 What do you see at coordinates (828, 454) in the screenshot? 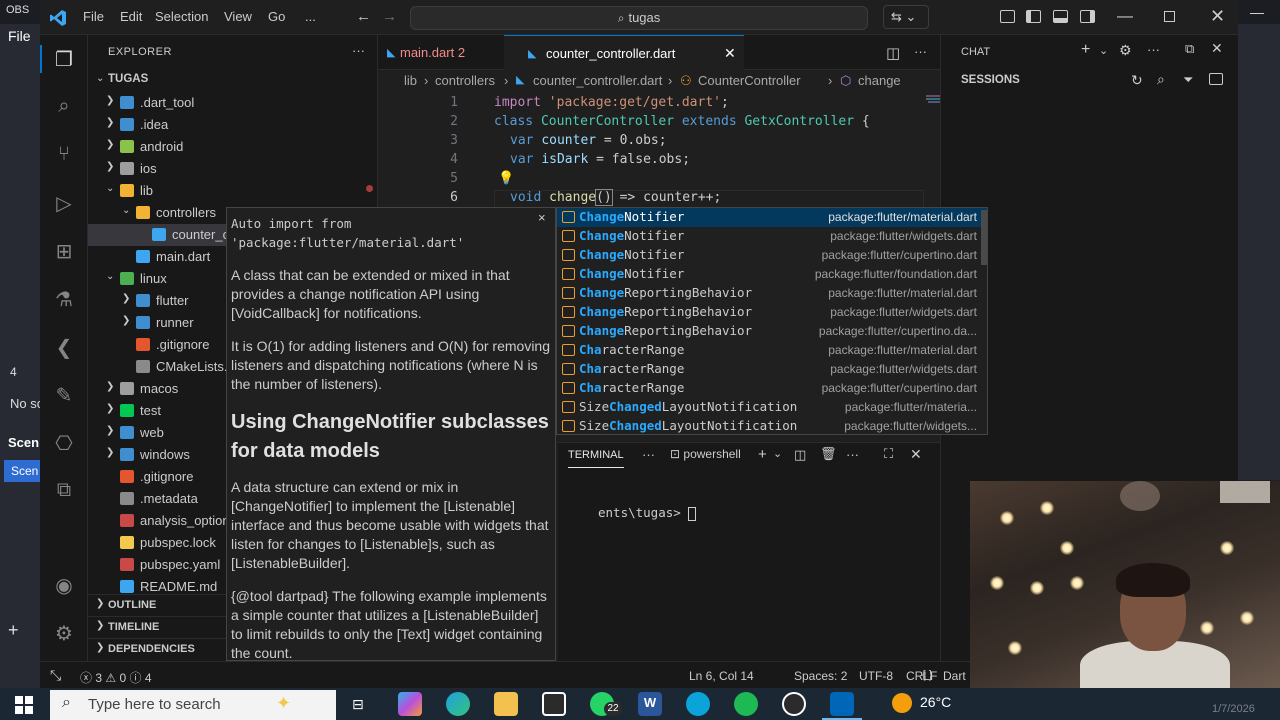
I see `trash-icon: 🗑` at bounding box center [828, 454].